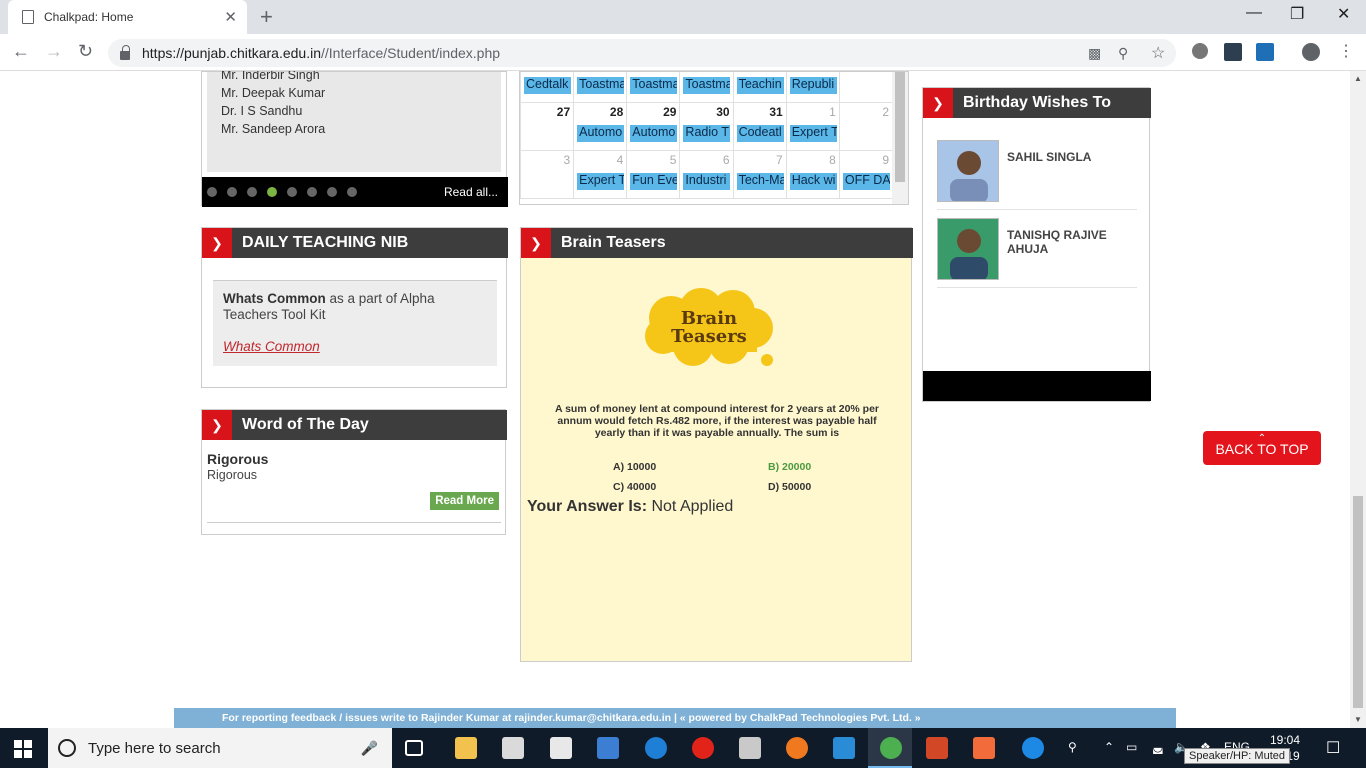  Describe the element at coordinates (23, 749) in the screenshot. I see `windows-start-icon` at that location.